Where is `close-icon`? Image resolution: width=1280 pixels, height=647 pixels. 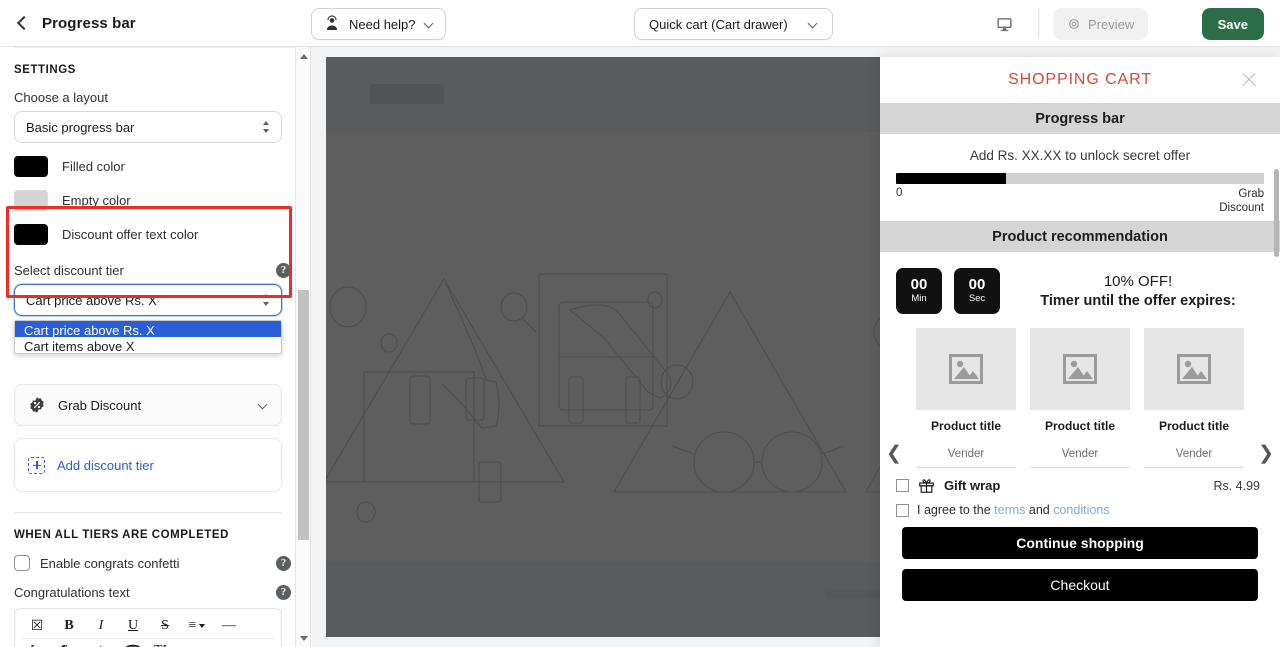
close-icon is located at coordinates (1249, 80).